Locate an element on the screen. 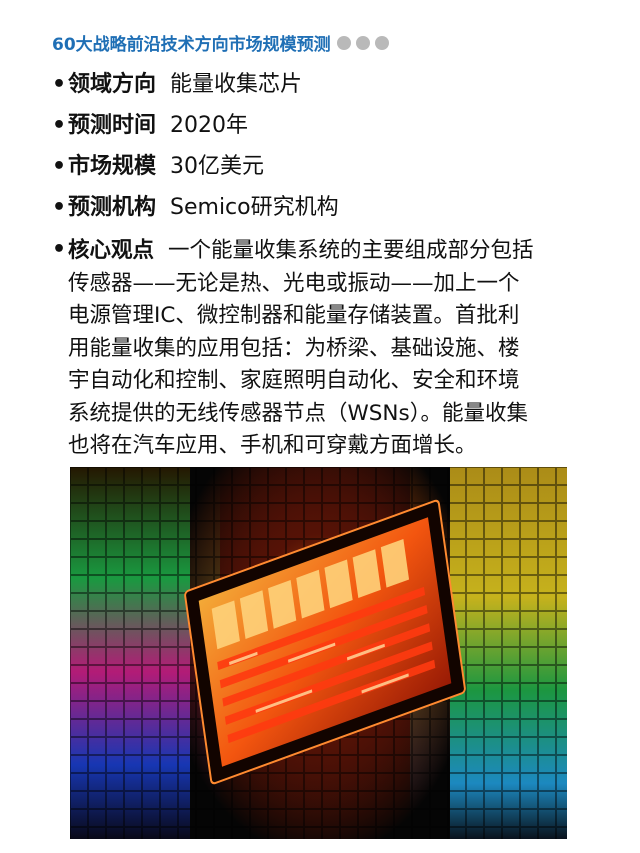 This screenshot has width=640, height=853. page-header: 60大战略前沿技术方向市场规模预测 is located at coordinates (220, 42).